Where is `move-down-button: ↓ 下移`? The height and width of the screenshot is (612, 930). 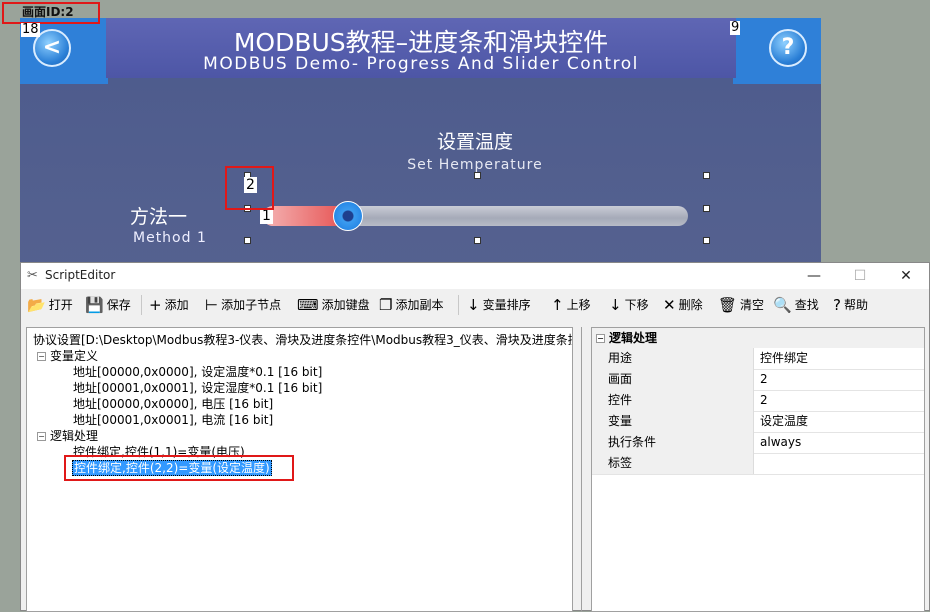
move-down-button: ↓ 下移 is located at coordinates (629, 305).